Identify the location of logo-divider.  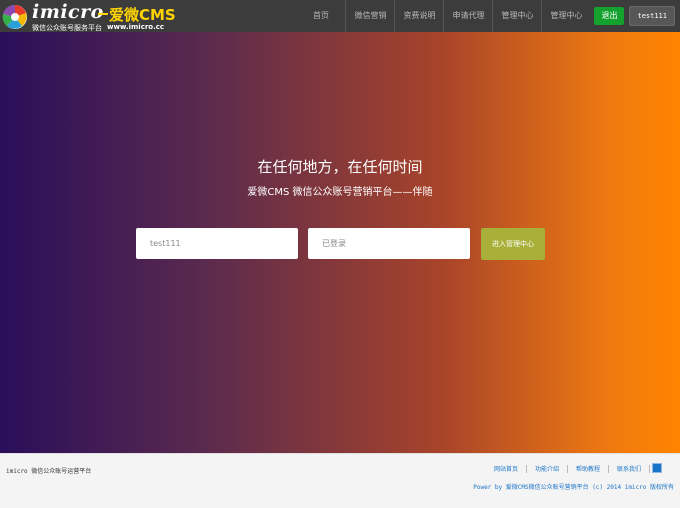
(103, 14).